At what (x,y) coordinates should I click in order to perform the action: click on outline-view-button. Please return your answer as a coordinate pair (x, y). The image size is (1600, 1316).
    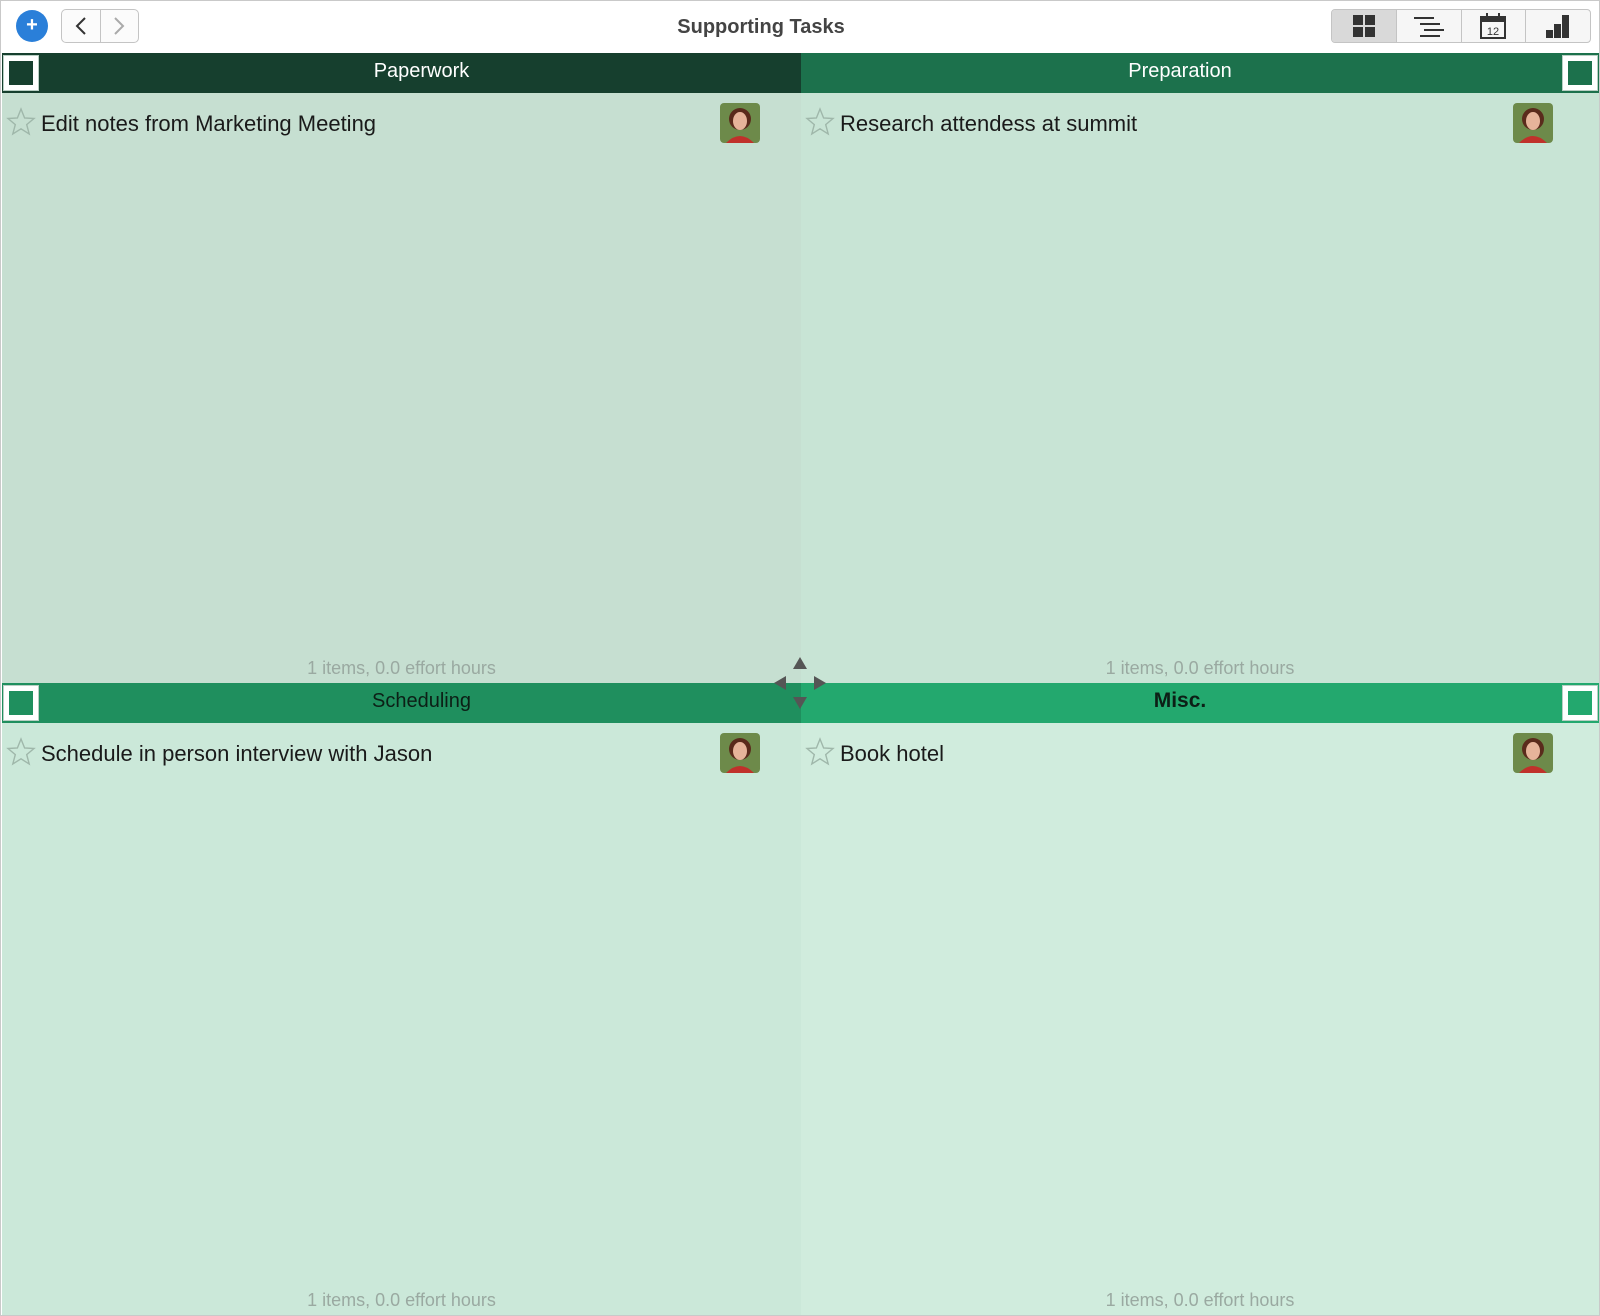
    Looking at the image, I should click on (1428, 26).